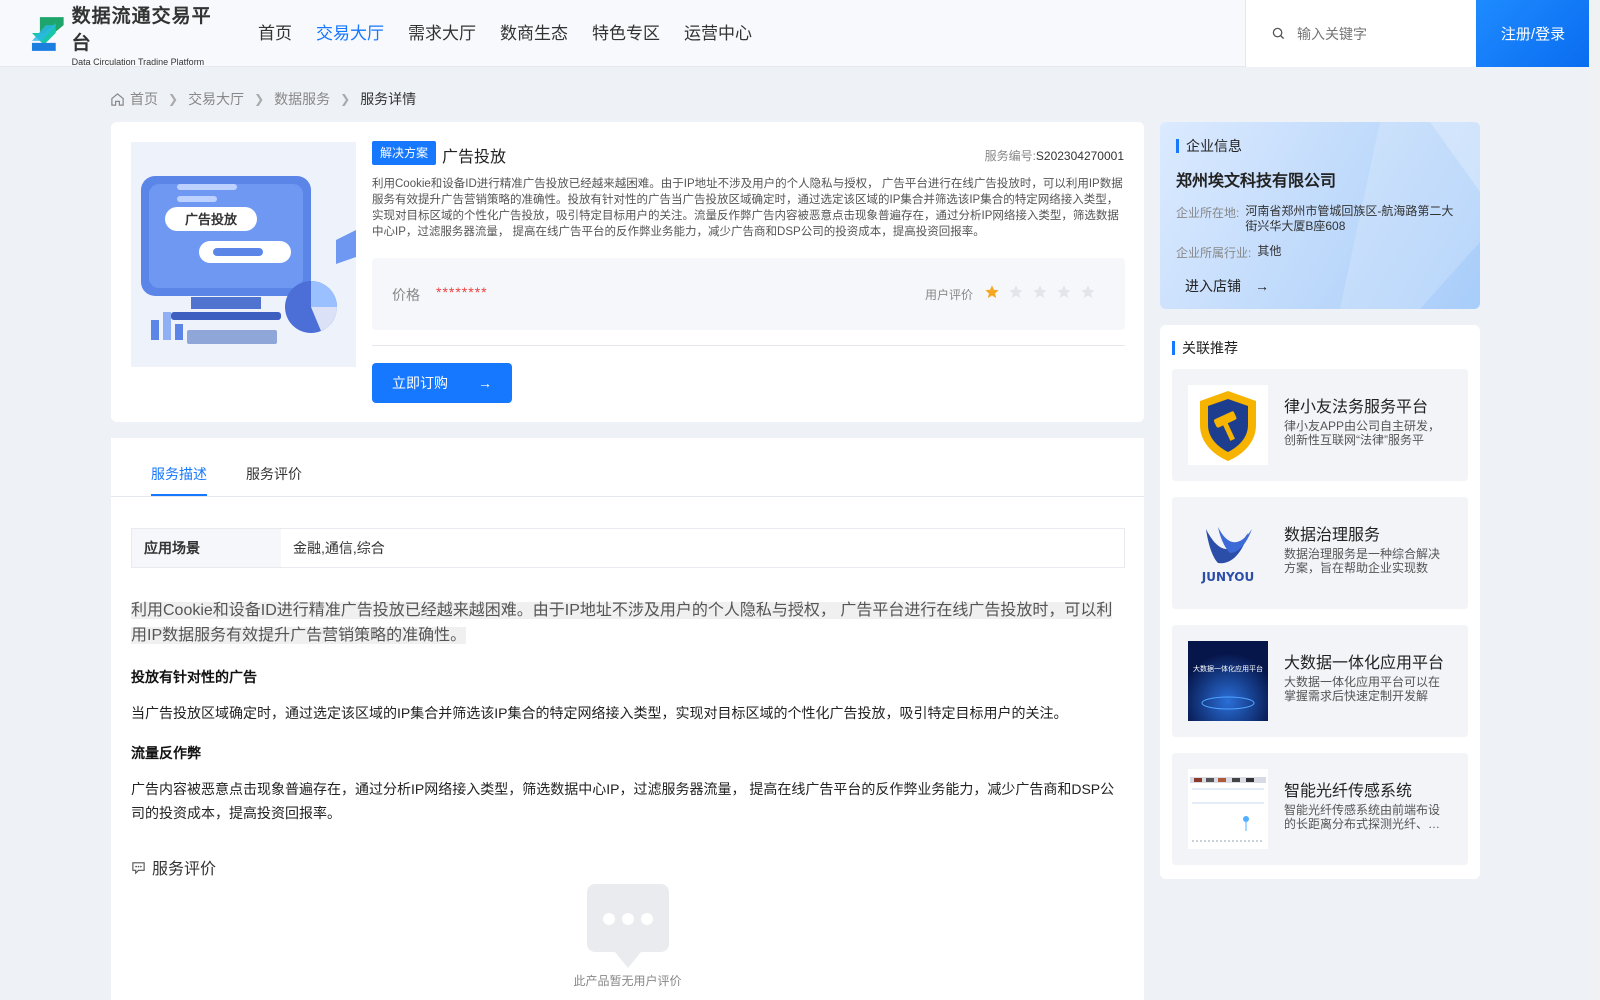 The image size is (1600, 1000). I want to click on product-image: 广告投放, so click(243, 254).